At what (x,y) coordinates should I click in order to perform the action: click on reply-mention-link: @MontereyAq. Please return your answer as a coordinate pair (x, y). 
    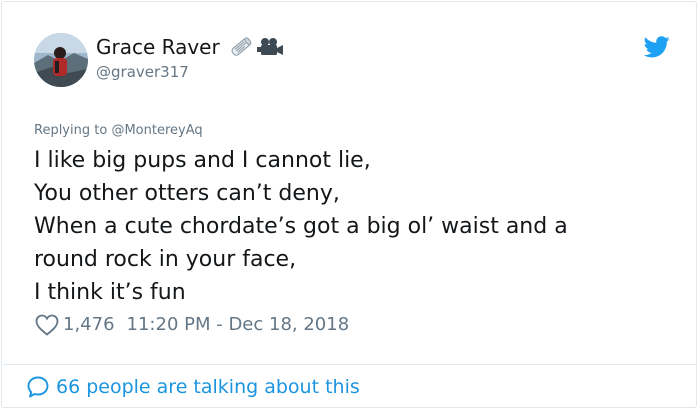
    Looking at the image, I should click on (156, 130).